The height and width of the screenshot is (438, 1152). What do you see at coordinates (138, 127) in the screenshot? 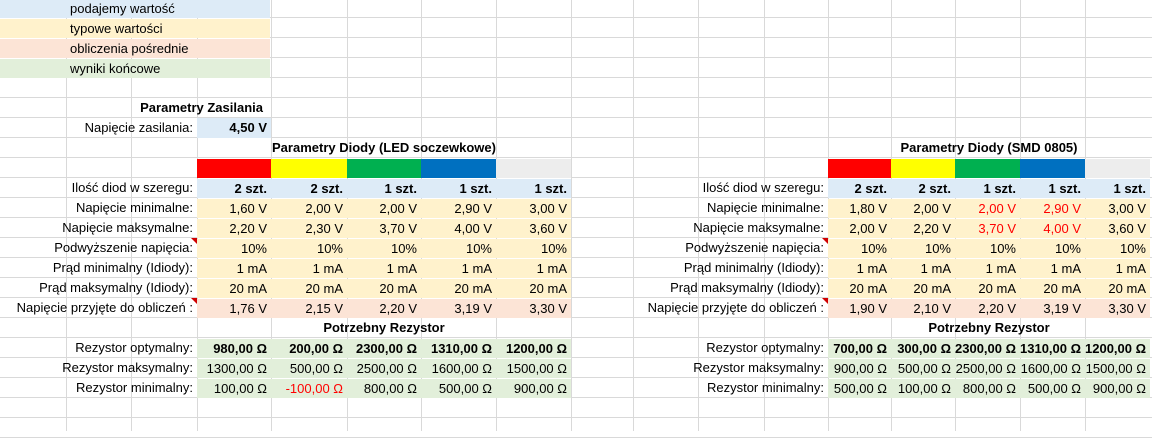
I see `supply-voltage-label: Napięcie zasilania:` at bounding box center [138, 127].